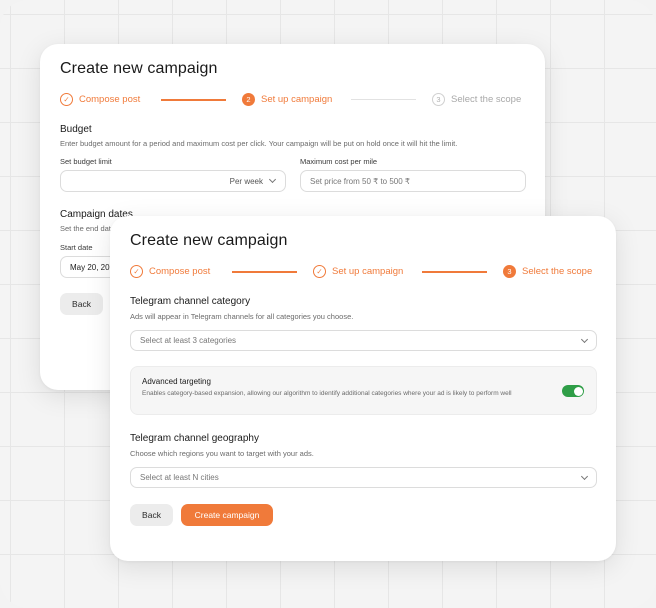 The height and width of the screenshot is (608, 656). I want to click on max-cost-input: Set price from 50 ₹ to 500 ₹, so click(413, 181).